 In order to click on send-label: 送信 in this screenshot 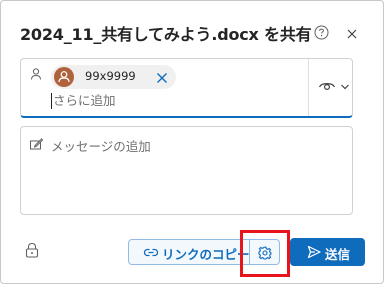, I will do `click(338, 254)`.